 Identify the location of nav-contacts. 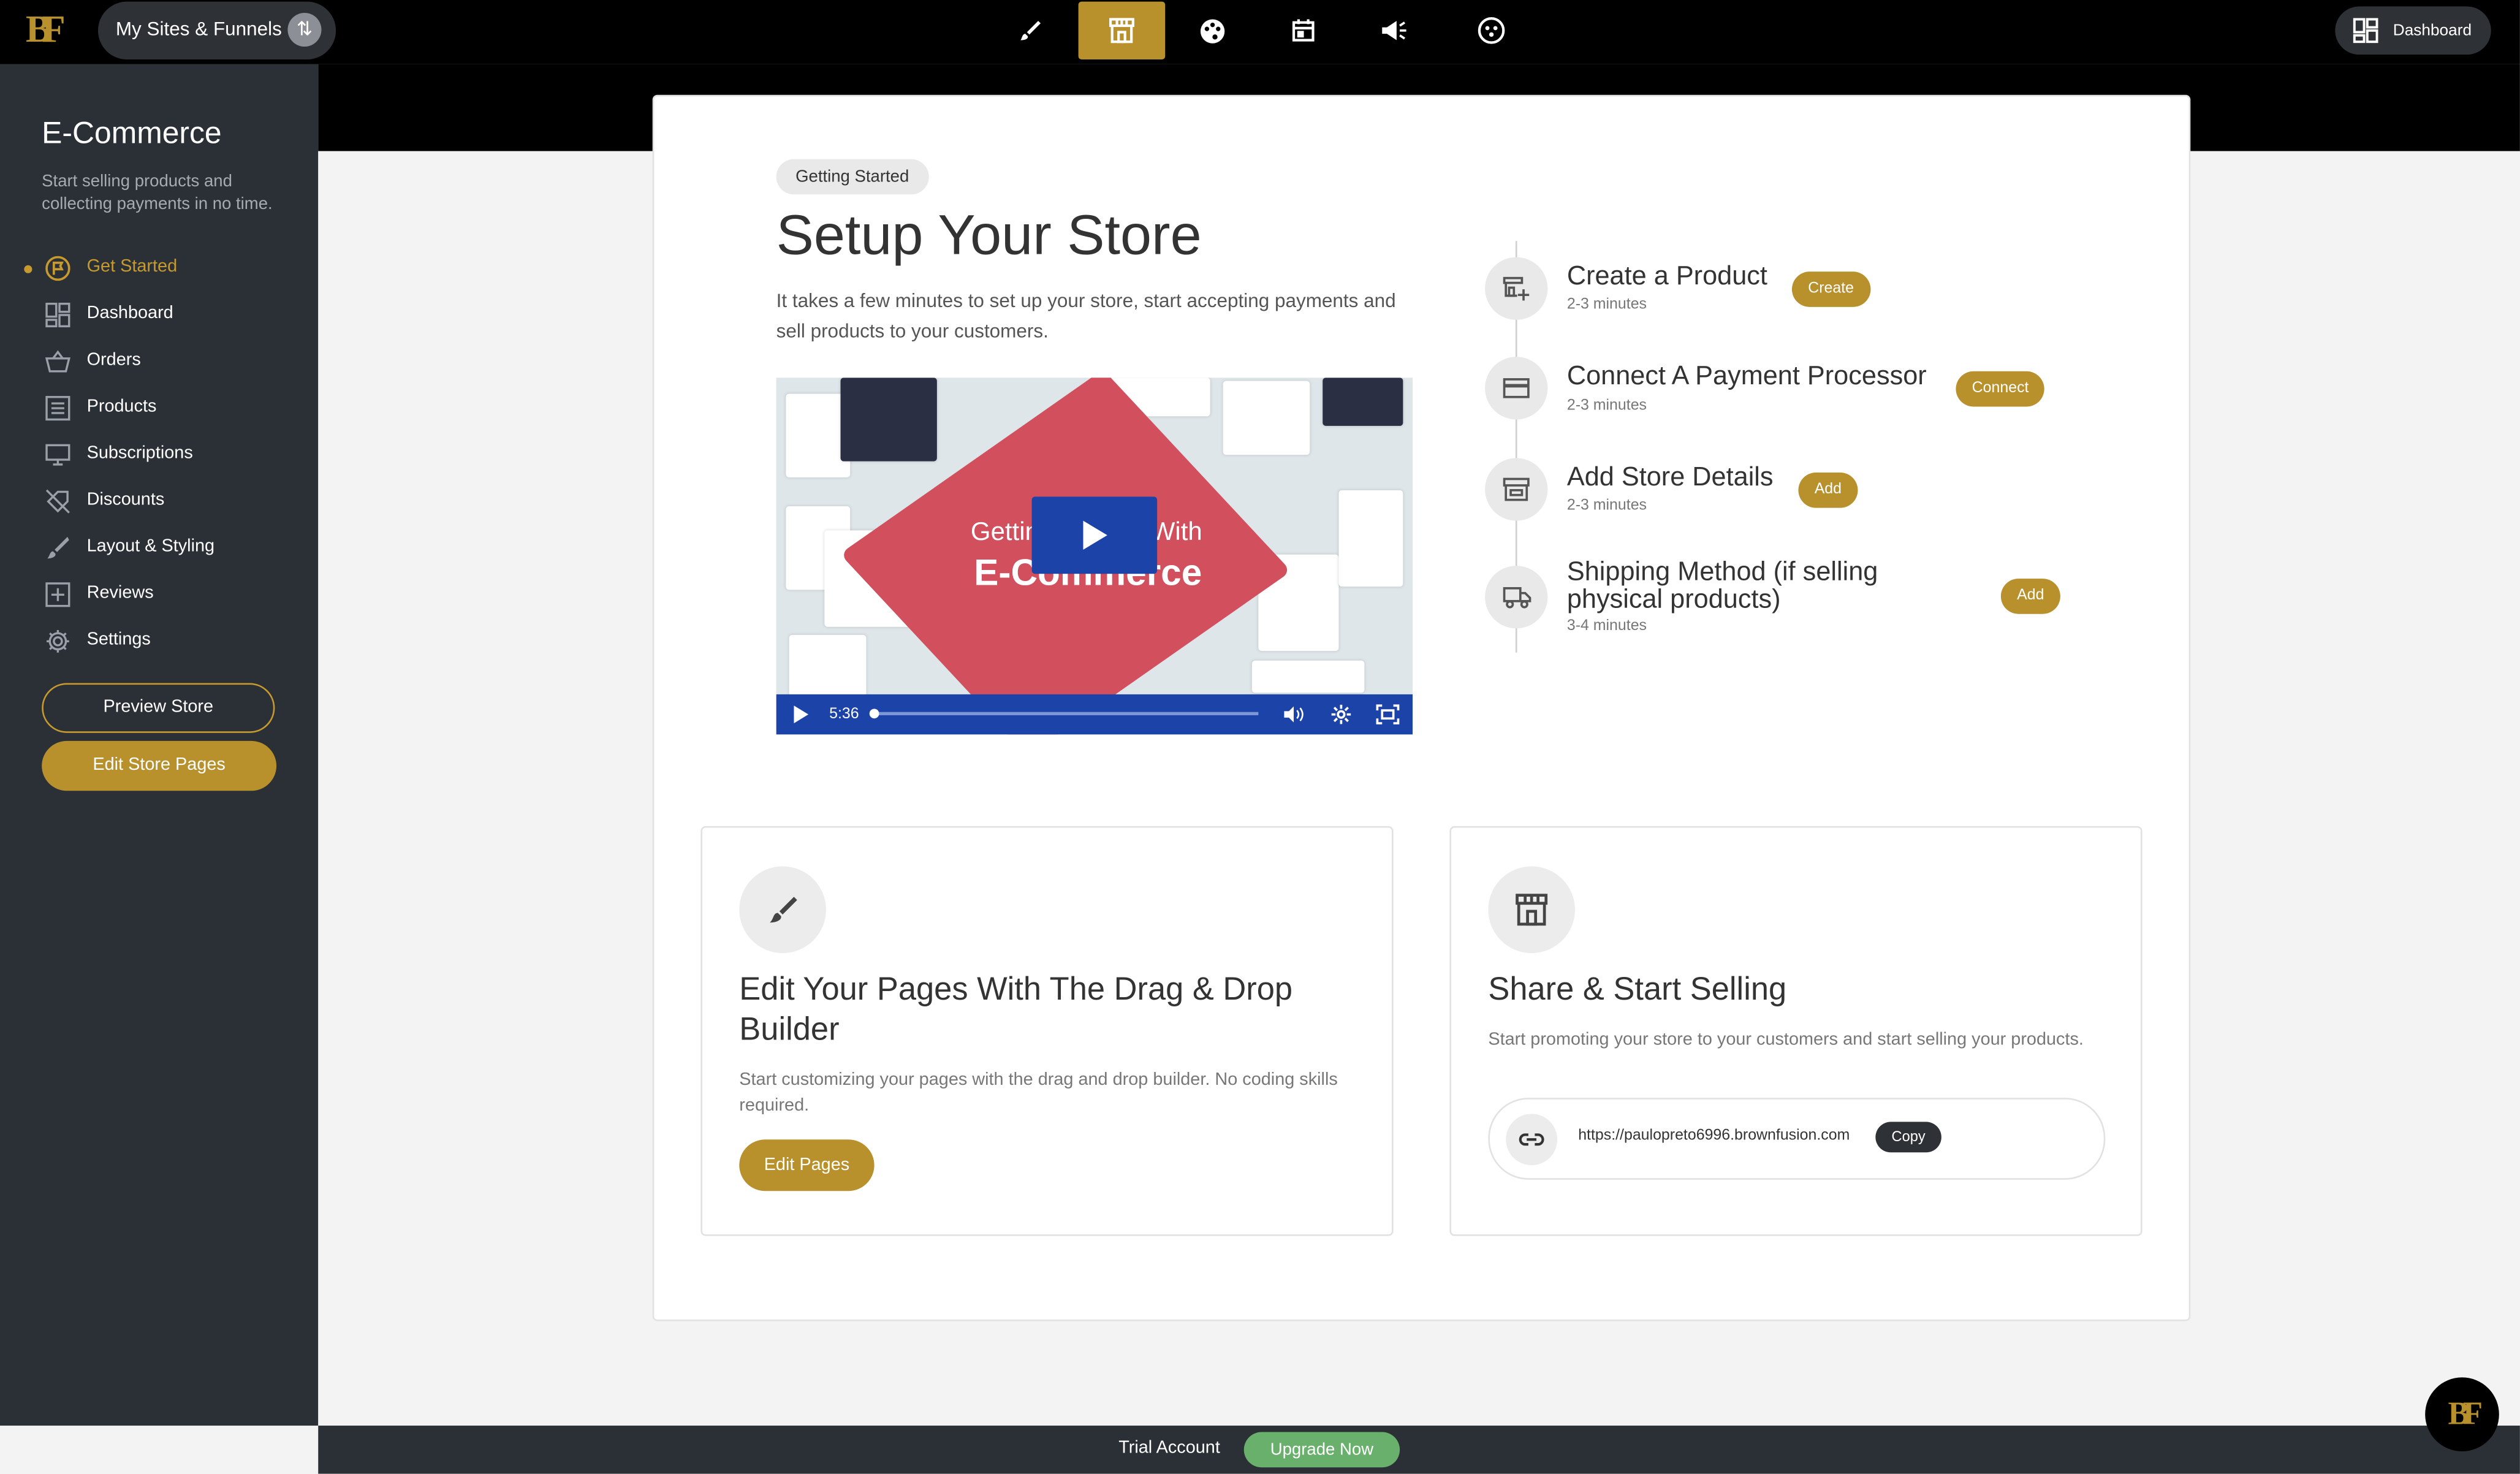
(1491, 30).